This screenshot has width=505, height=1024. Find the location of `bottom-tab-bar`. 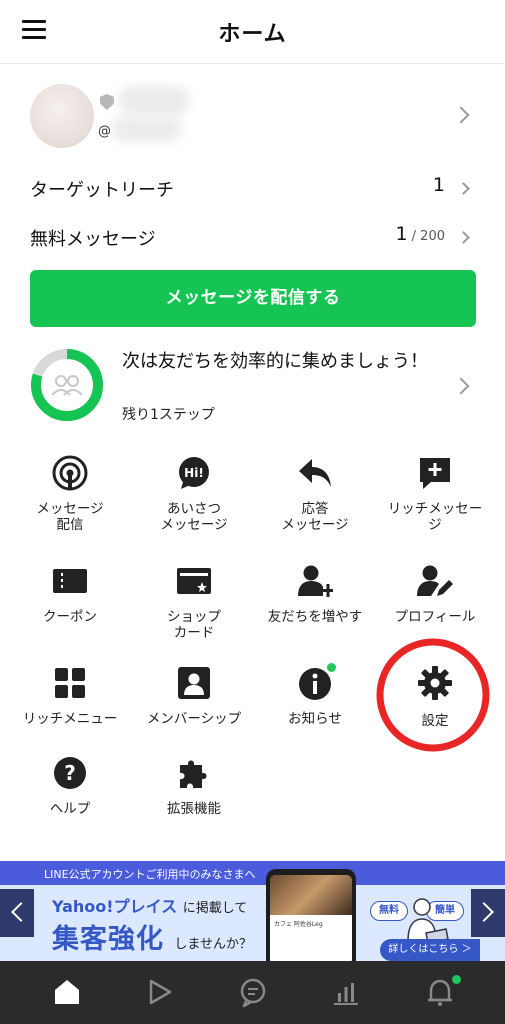

bottom-tab-bar is located at coordinates (252, 992).